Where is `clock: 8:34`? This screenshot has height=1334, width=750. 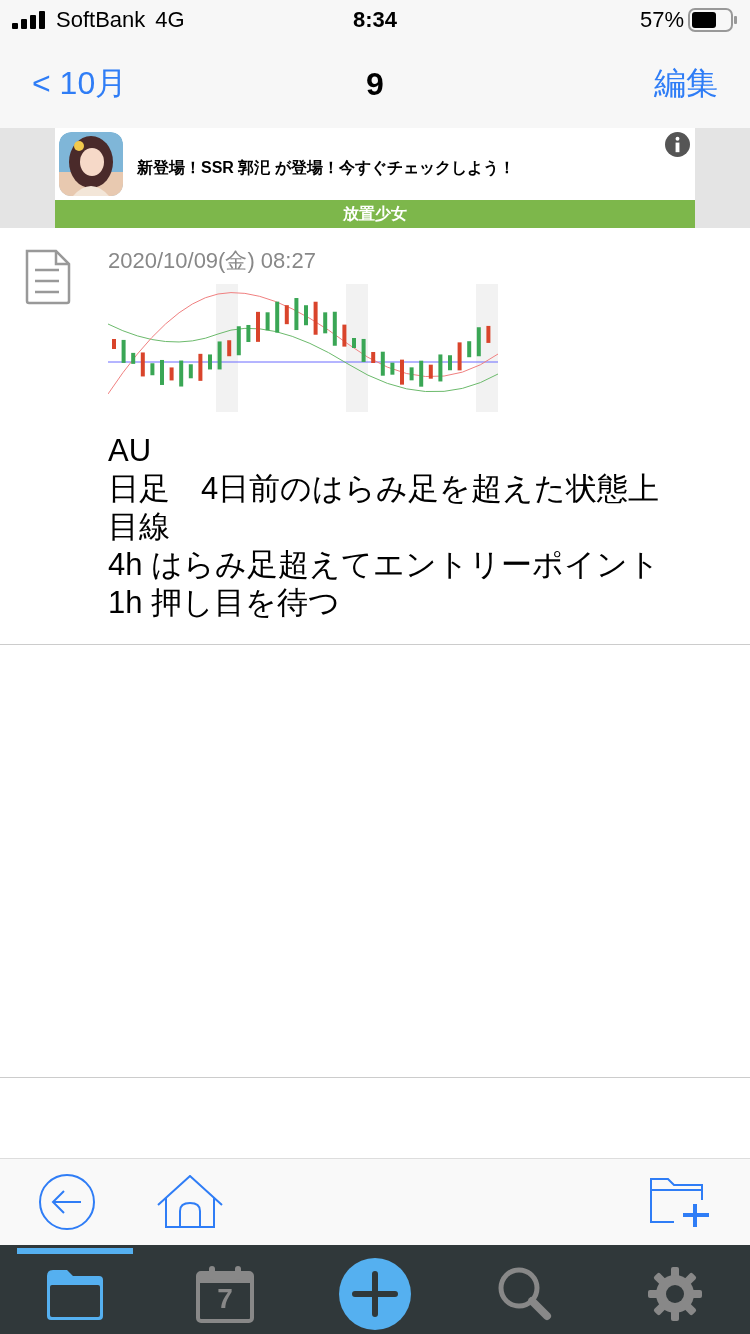
clock: 8:34 is located at coordinates (375, 20).